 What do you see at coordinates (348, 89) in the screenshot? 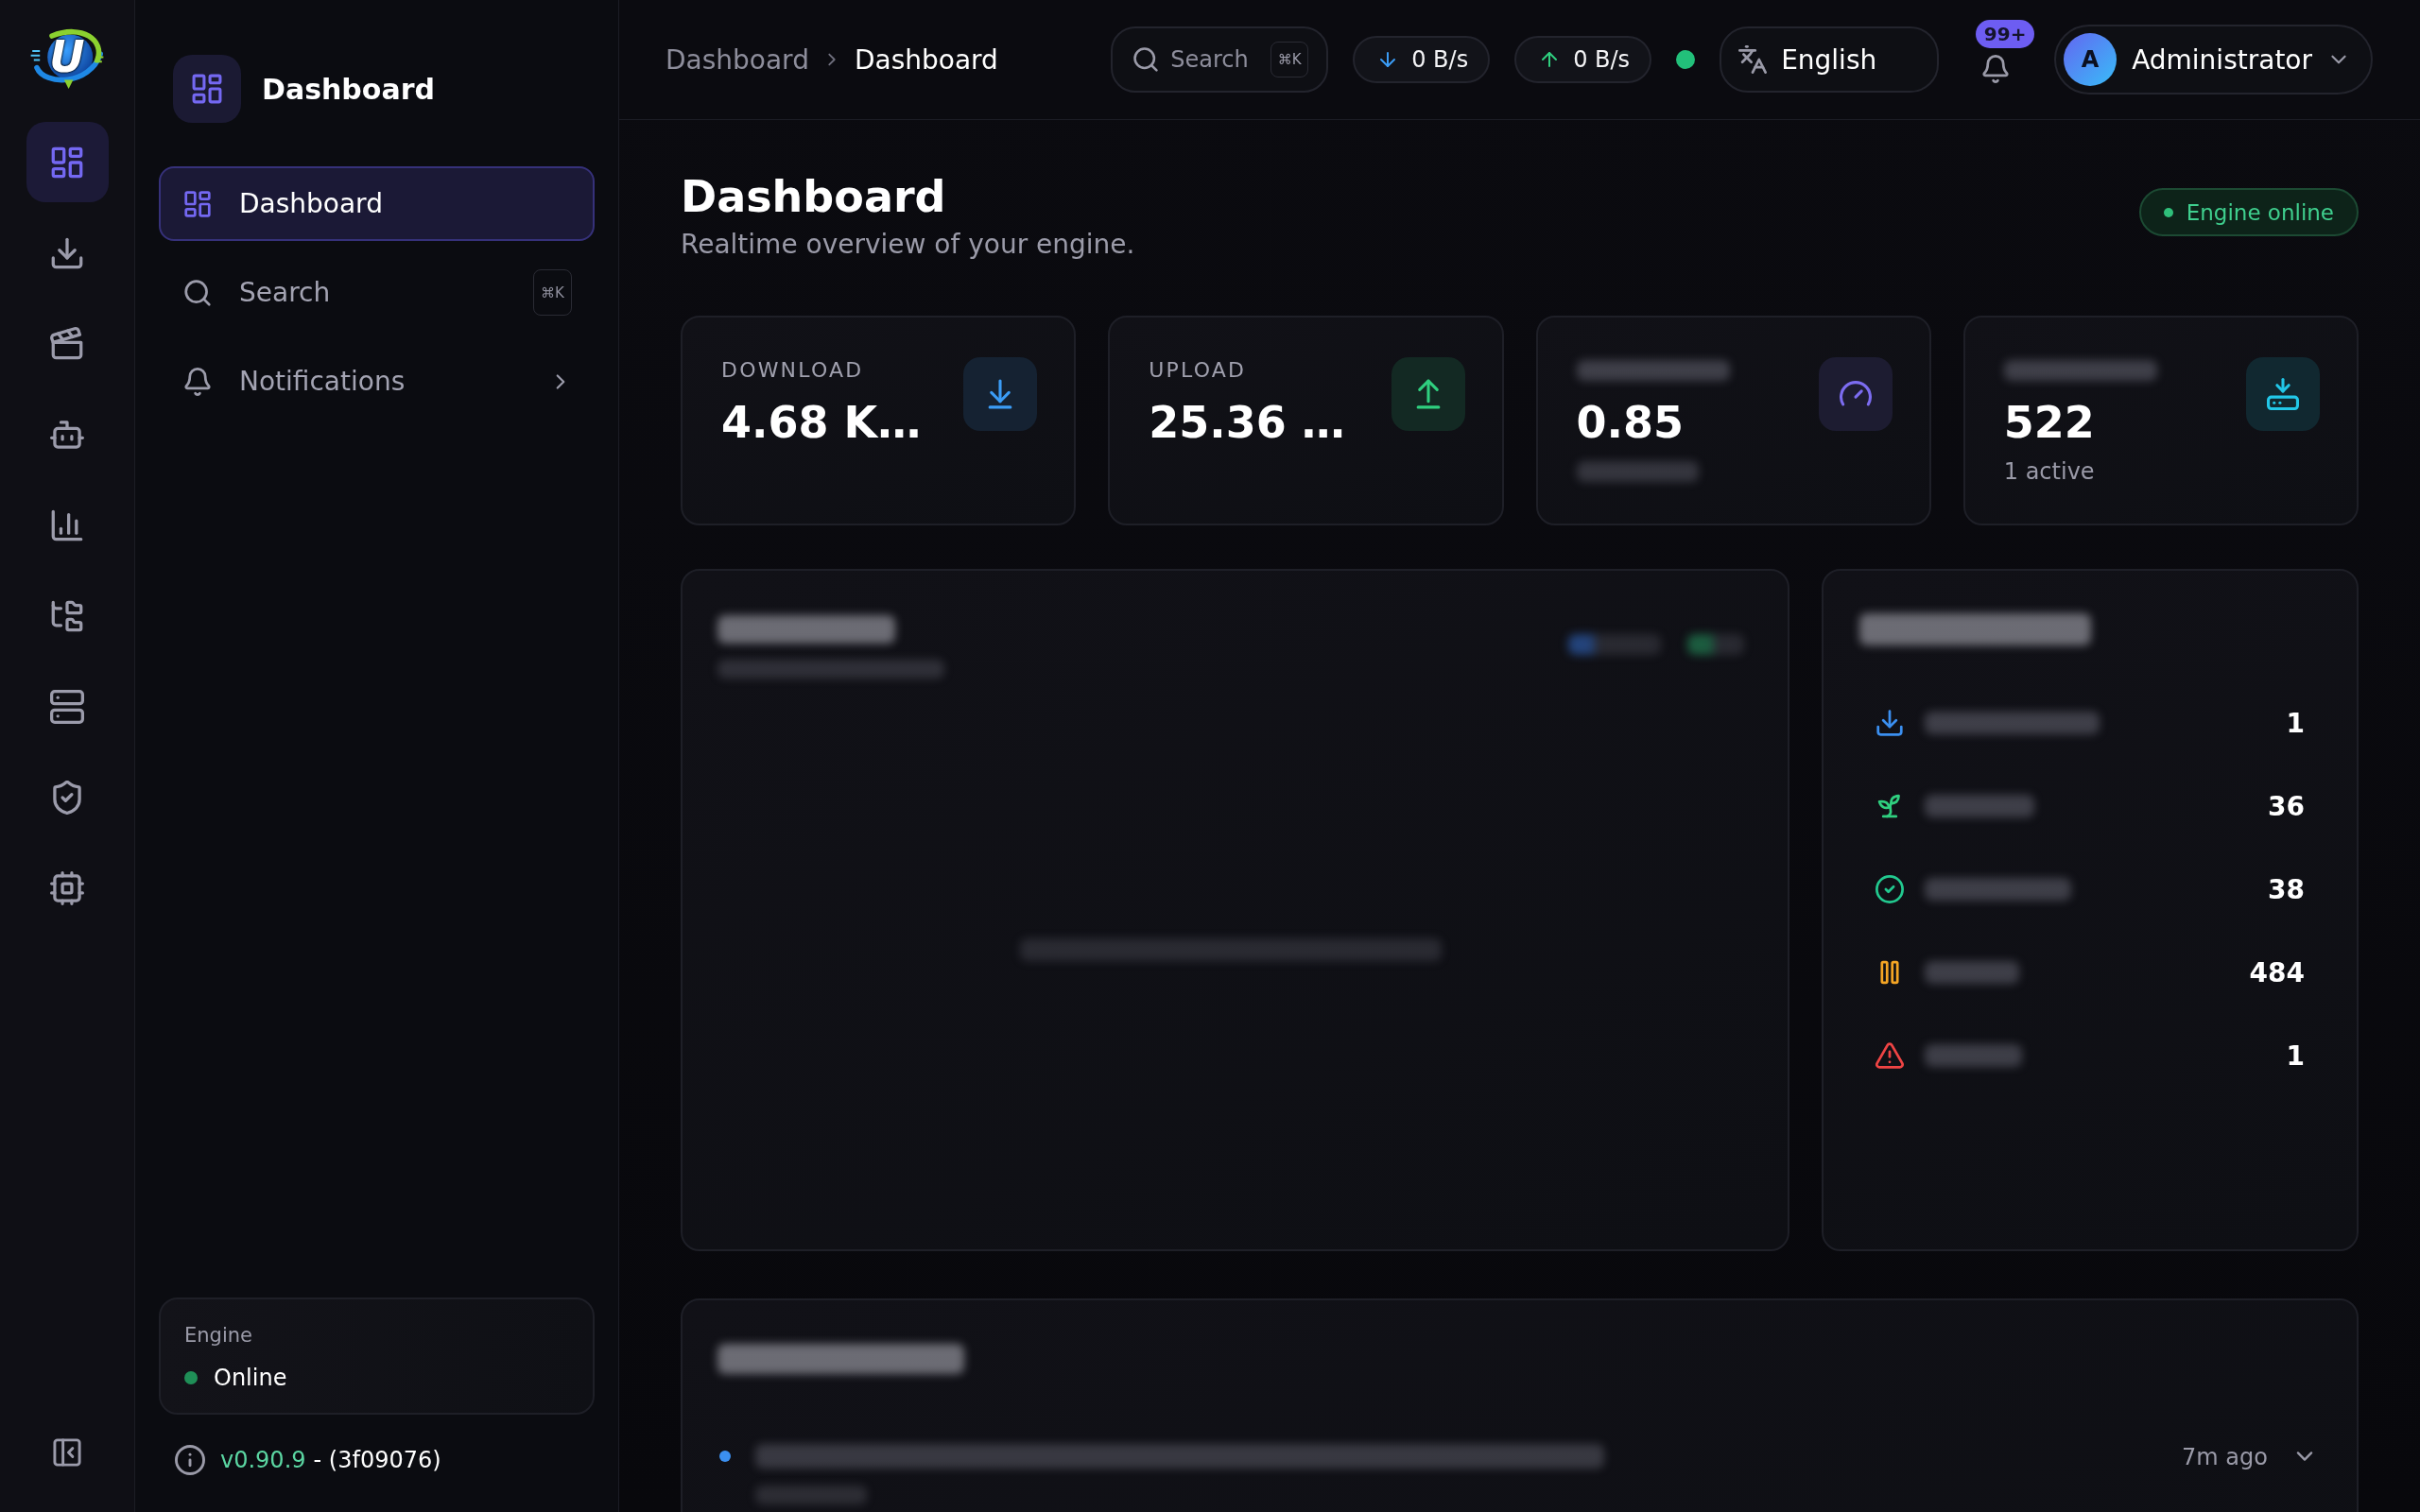
I see `sidebar-title: Dashboard` at bounding box center [348, 89].